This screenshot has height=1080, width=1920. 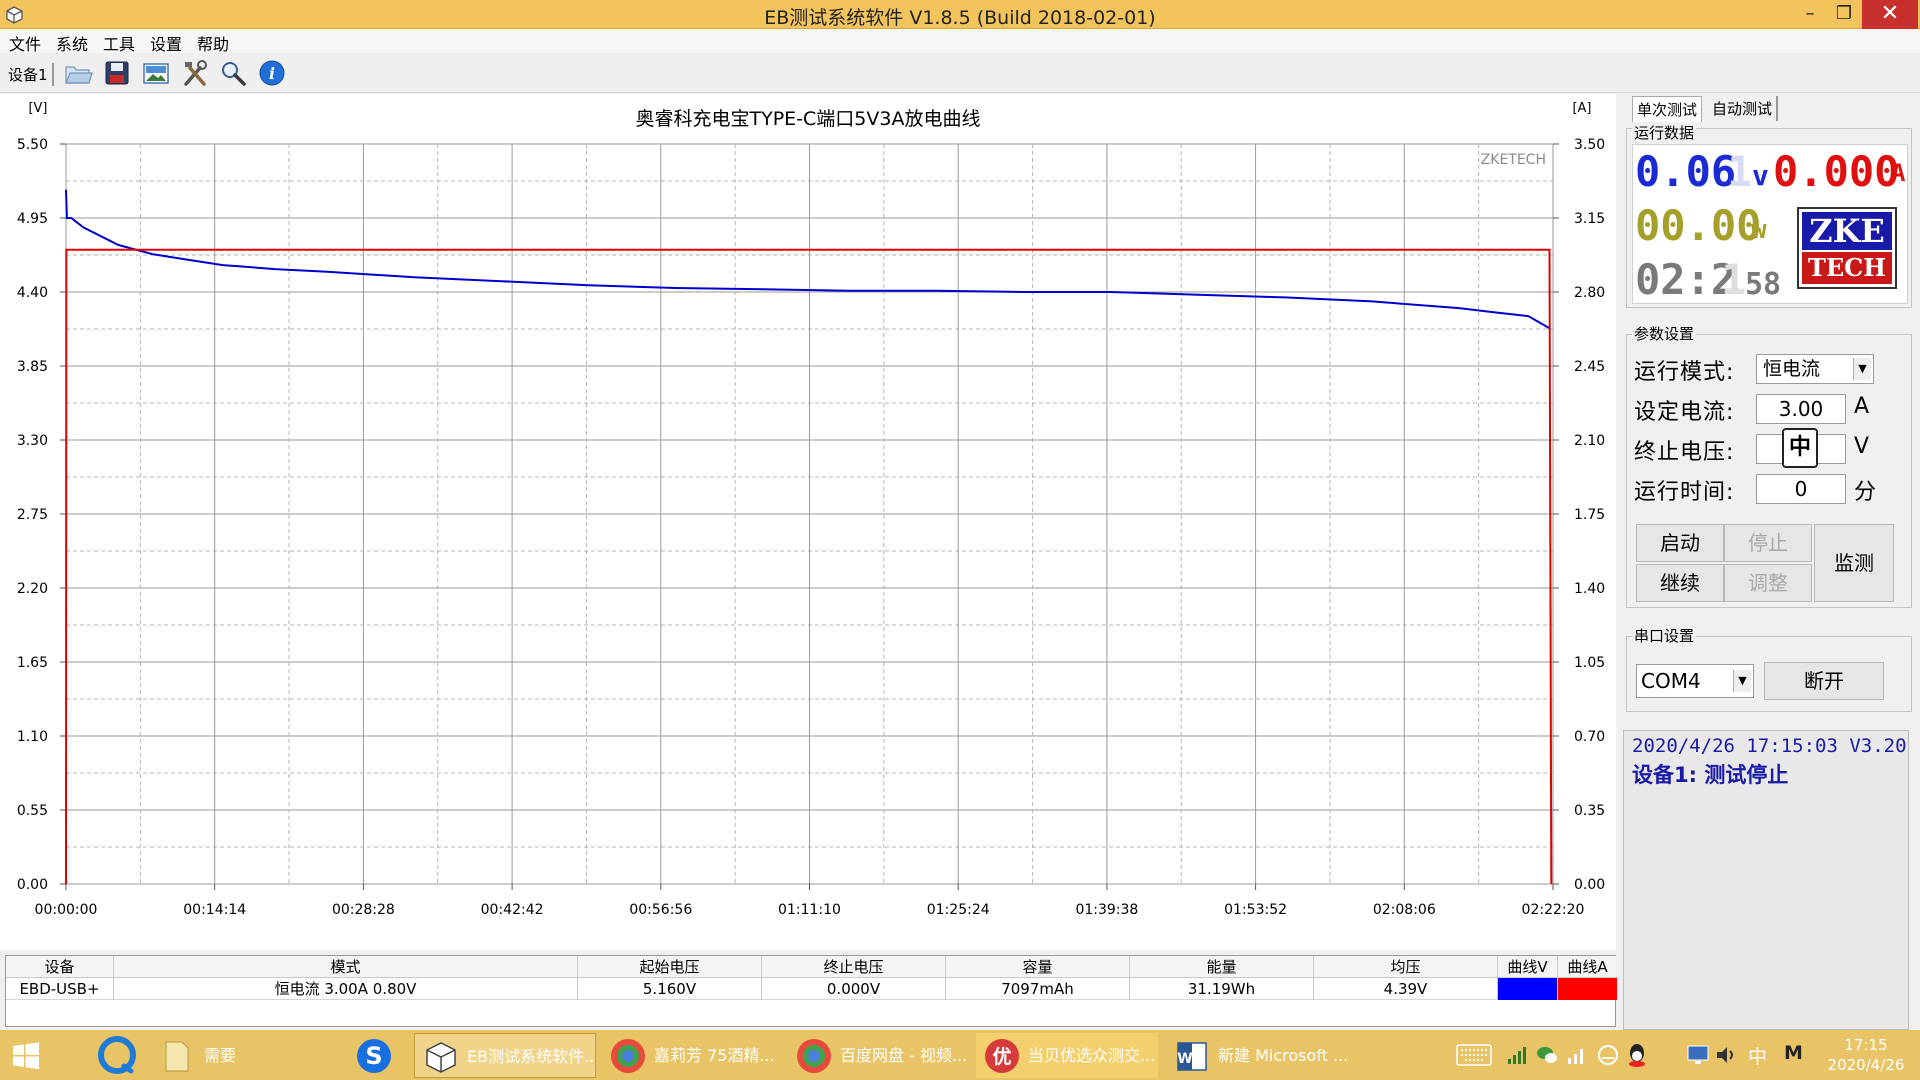 What do you see at coordinates (166, 43) in the screenshot?
I see `menu-settings: 设置` at bounding box center [166, 43].